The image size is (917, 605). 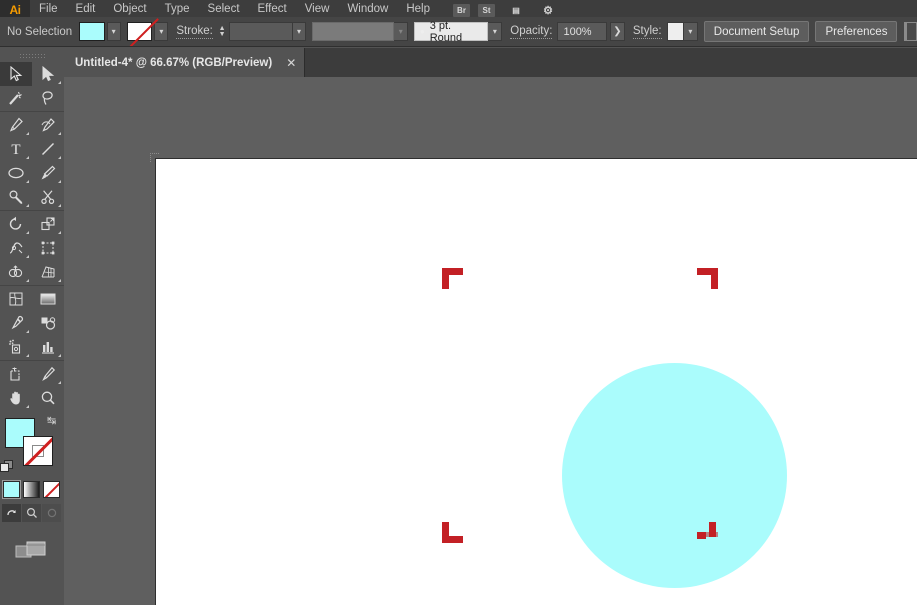 I want to click on type-tool: T, so click(x=16, y=149).